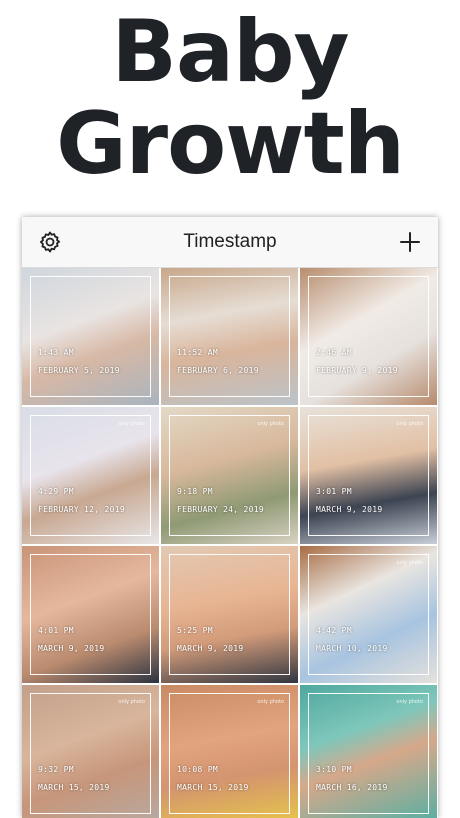  Describe the element at coordinates (334, 491) in the screenshot. I see `photo-time: 3:01 PM` at that location.